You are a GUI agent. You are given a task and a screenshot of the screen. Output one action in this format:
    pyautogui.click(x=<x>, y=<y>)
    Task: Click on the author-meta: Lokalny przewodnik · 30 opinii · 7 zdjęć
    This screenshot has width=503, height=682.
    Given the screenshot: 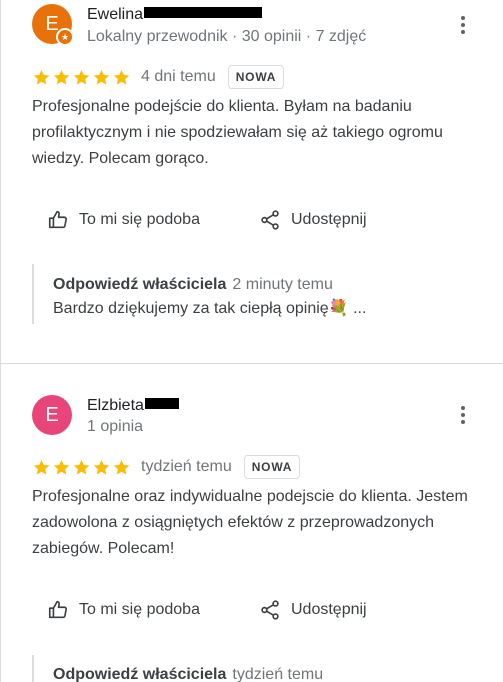 What is the action you would take?
    pyautogui.click(x=226, y=37)
    